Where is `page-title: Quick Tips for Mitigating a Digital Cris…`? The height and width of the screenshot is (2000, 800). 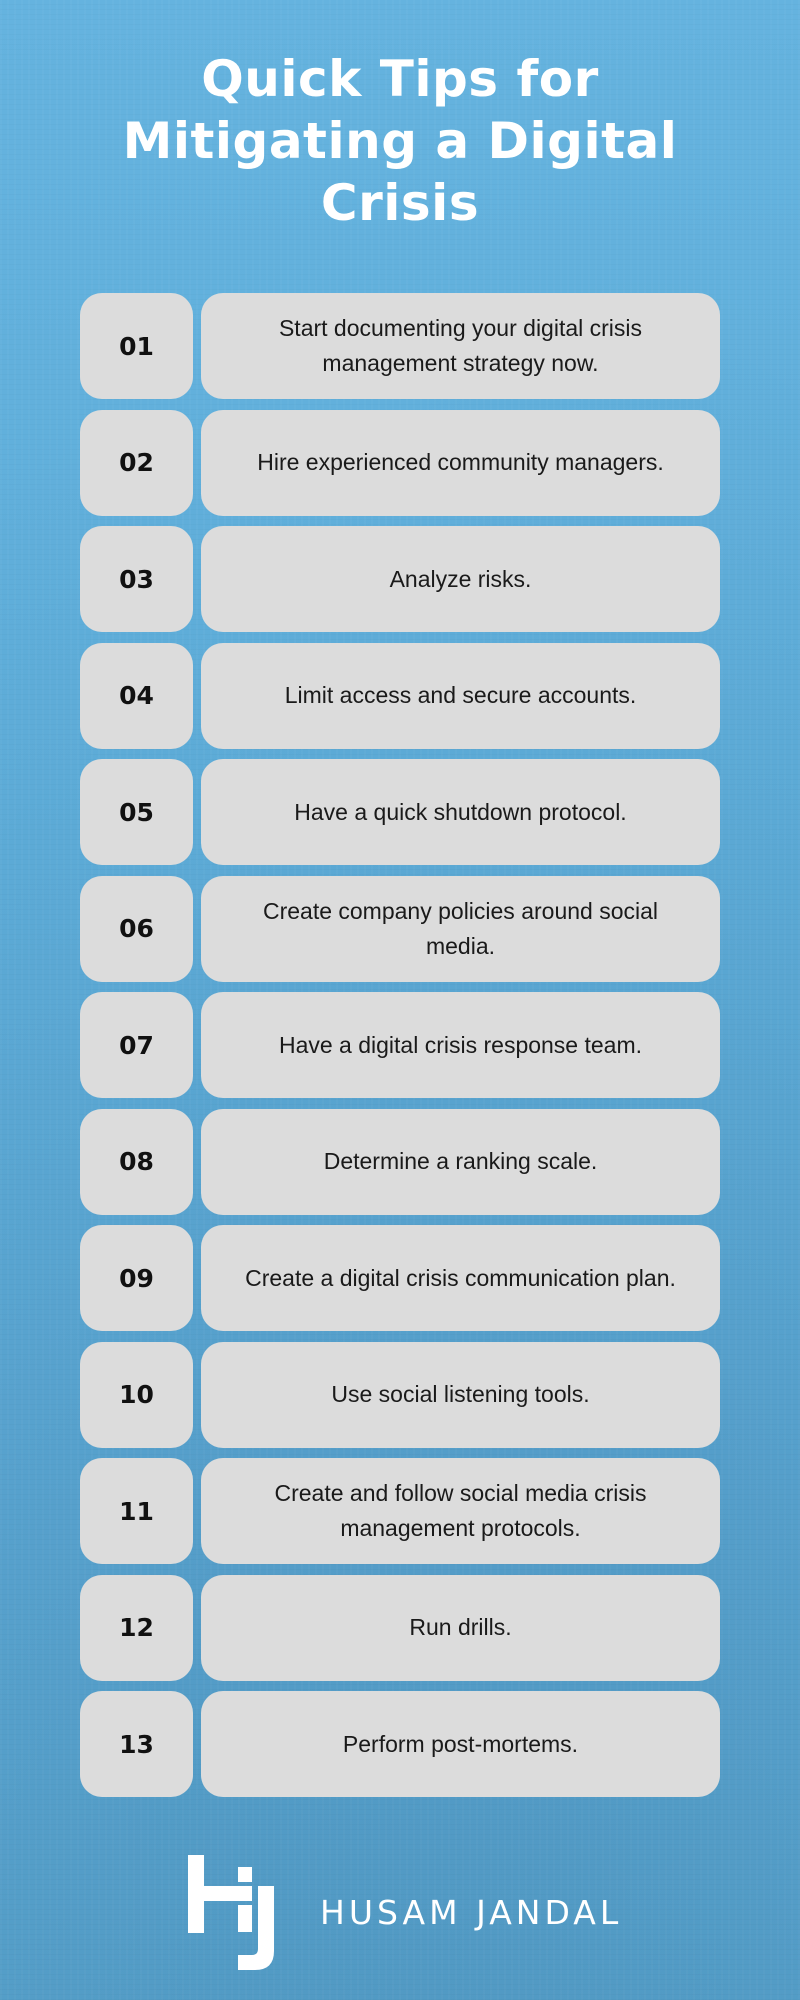
page-title: Quick Tips for Mitigating a Digital Cris… is located at coordinates (400, 141).